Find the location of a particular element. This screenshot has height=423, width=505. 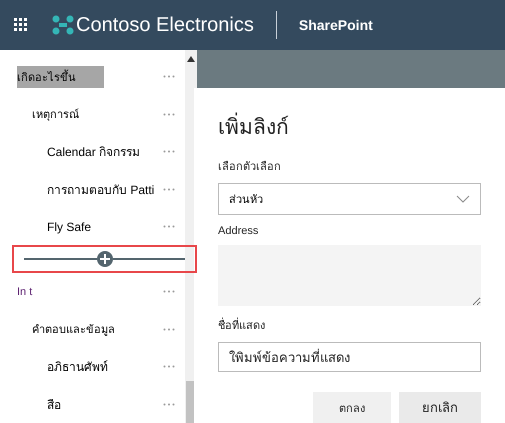

scroll-up-icon is located at coordinates (191, 59).